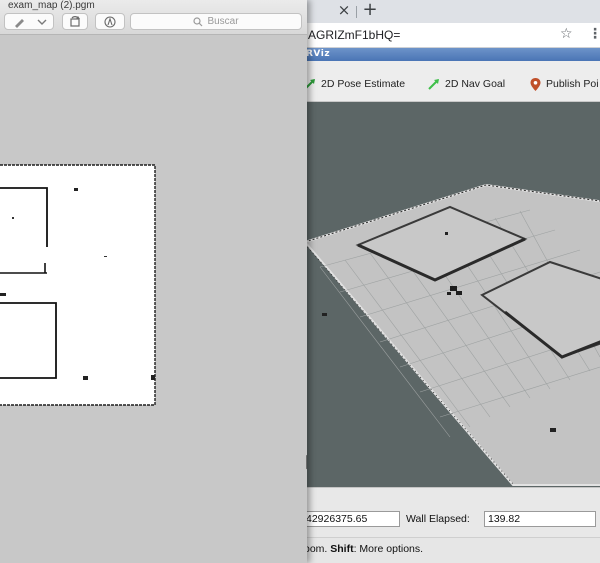 Image resolution: width=600 pixels, height=563 pixels. I want to click on tool-publish-point: Publish Poi, so click(564, 84).